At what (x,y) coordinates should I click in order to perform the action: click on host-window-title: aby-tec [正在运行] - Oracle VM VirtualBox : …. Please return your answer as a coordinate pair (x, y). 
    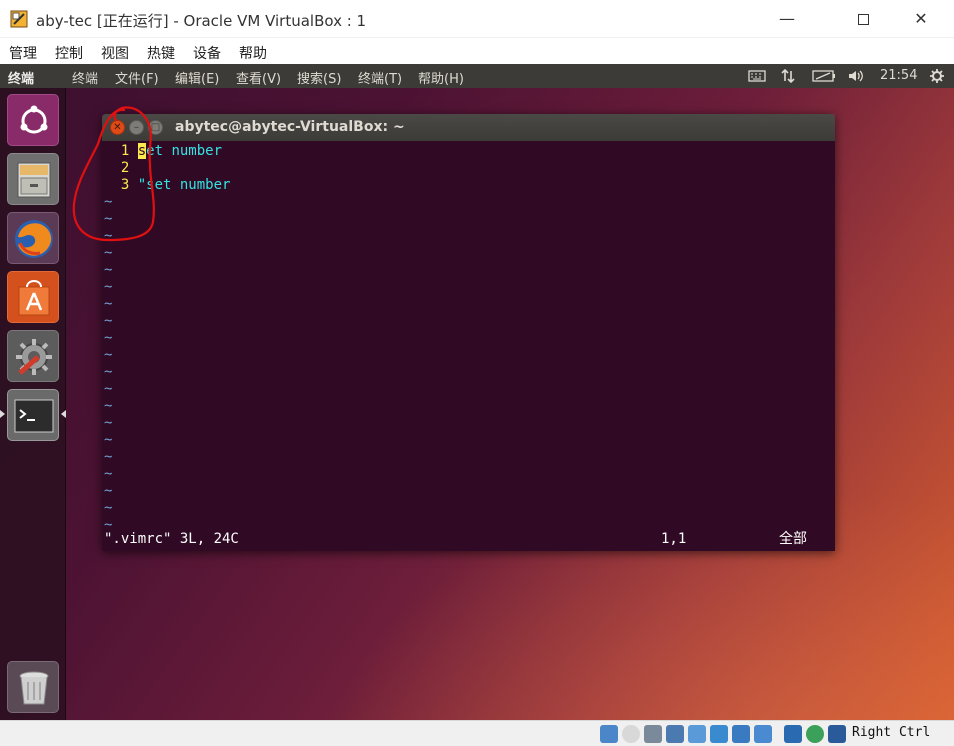
    Looking at the image, I should click on (201, 21).